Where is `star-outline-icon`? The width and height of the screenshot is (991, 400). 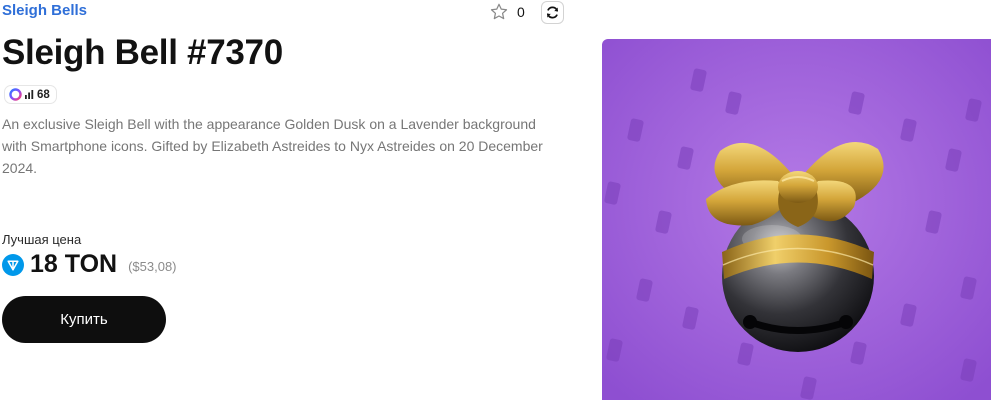
star-outline-icon is located at coordinates (499, 11).